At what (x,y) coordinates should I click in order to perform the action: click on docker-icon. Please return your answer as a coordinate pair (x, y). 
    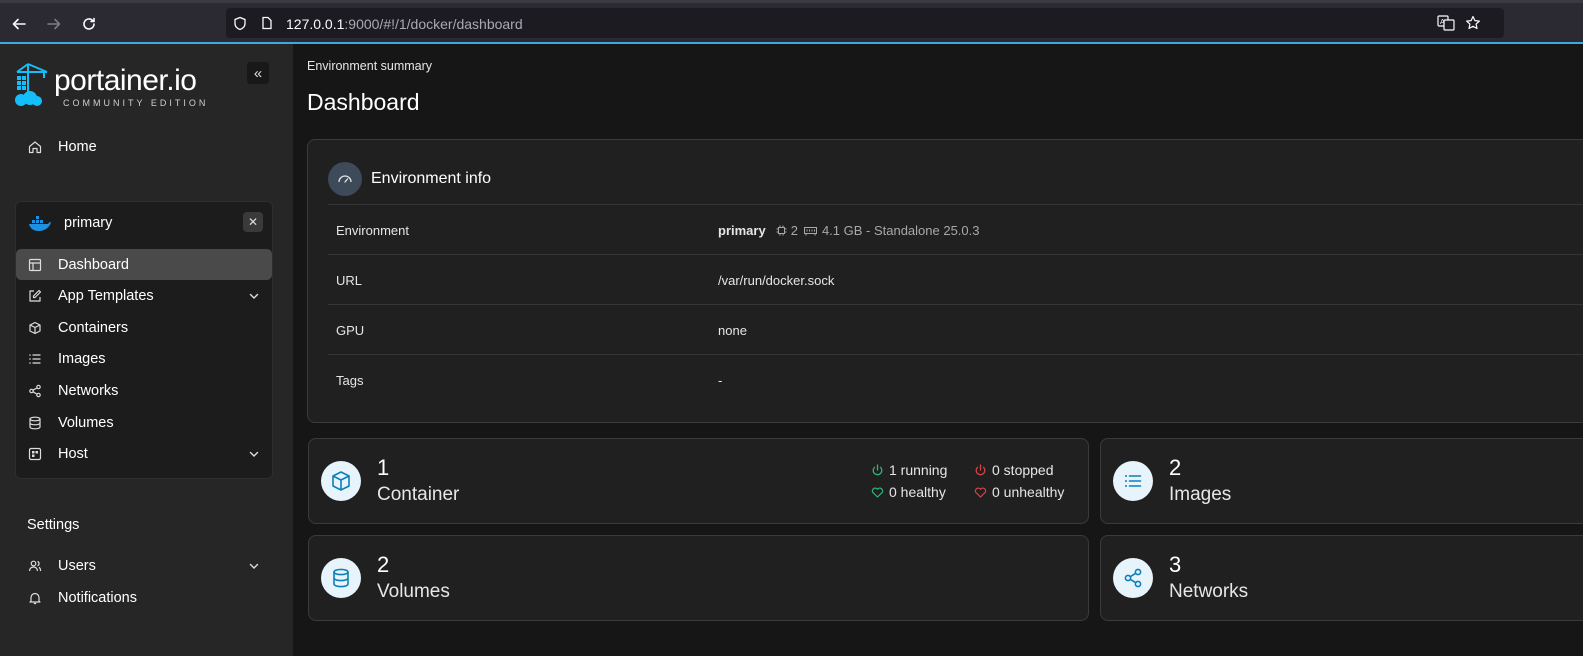
    Looking at the image, I should click on (40, 223).